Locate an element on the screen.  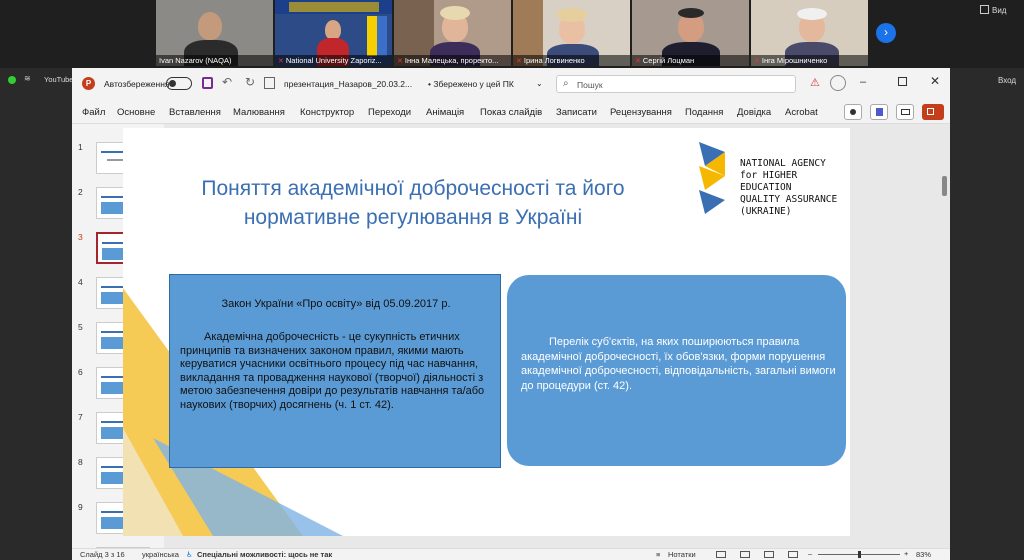
participant-tile: ✕ Ірина Логвиненко is located at coordinates (571, 33).